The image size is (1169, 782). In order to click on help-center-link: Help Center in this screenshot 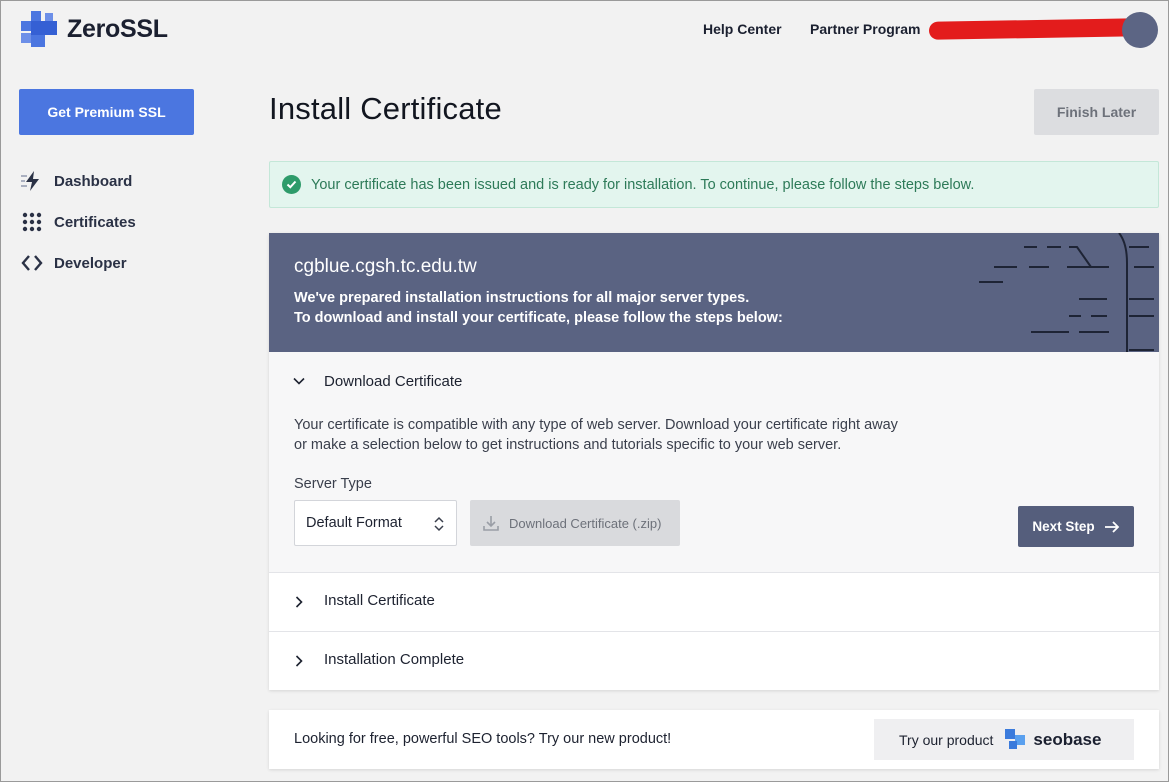, I will do `click(742, 29)`.